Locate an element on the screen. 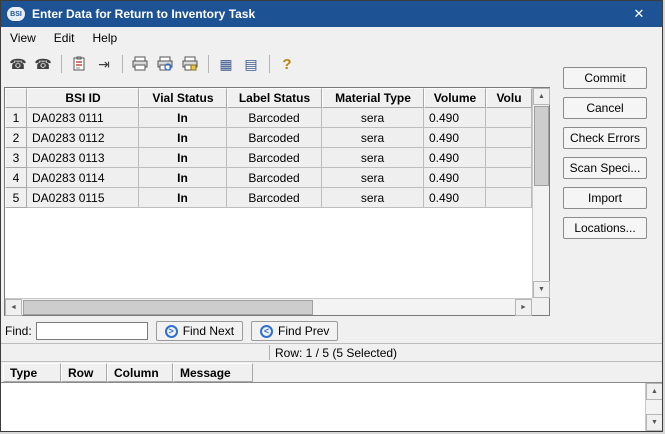 The height and width of the screenshot is (434, 665). cell-bsi-id: DA0283 0114 is located at coordinates (83, 178).